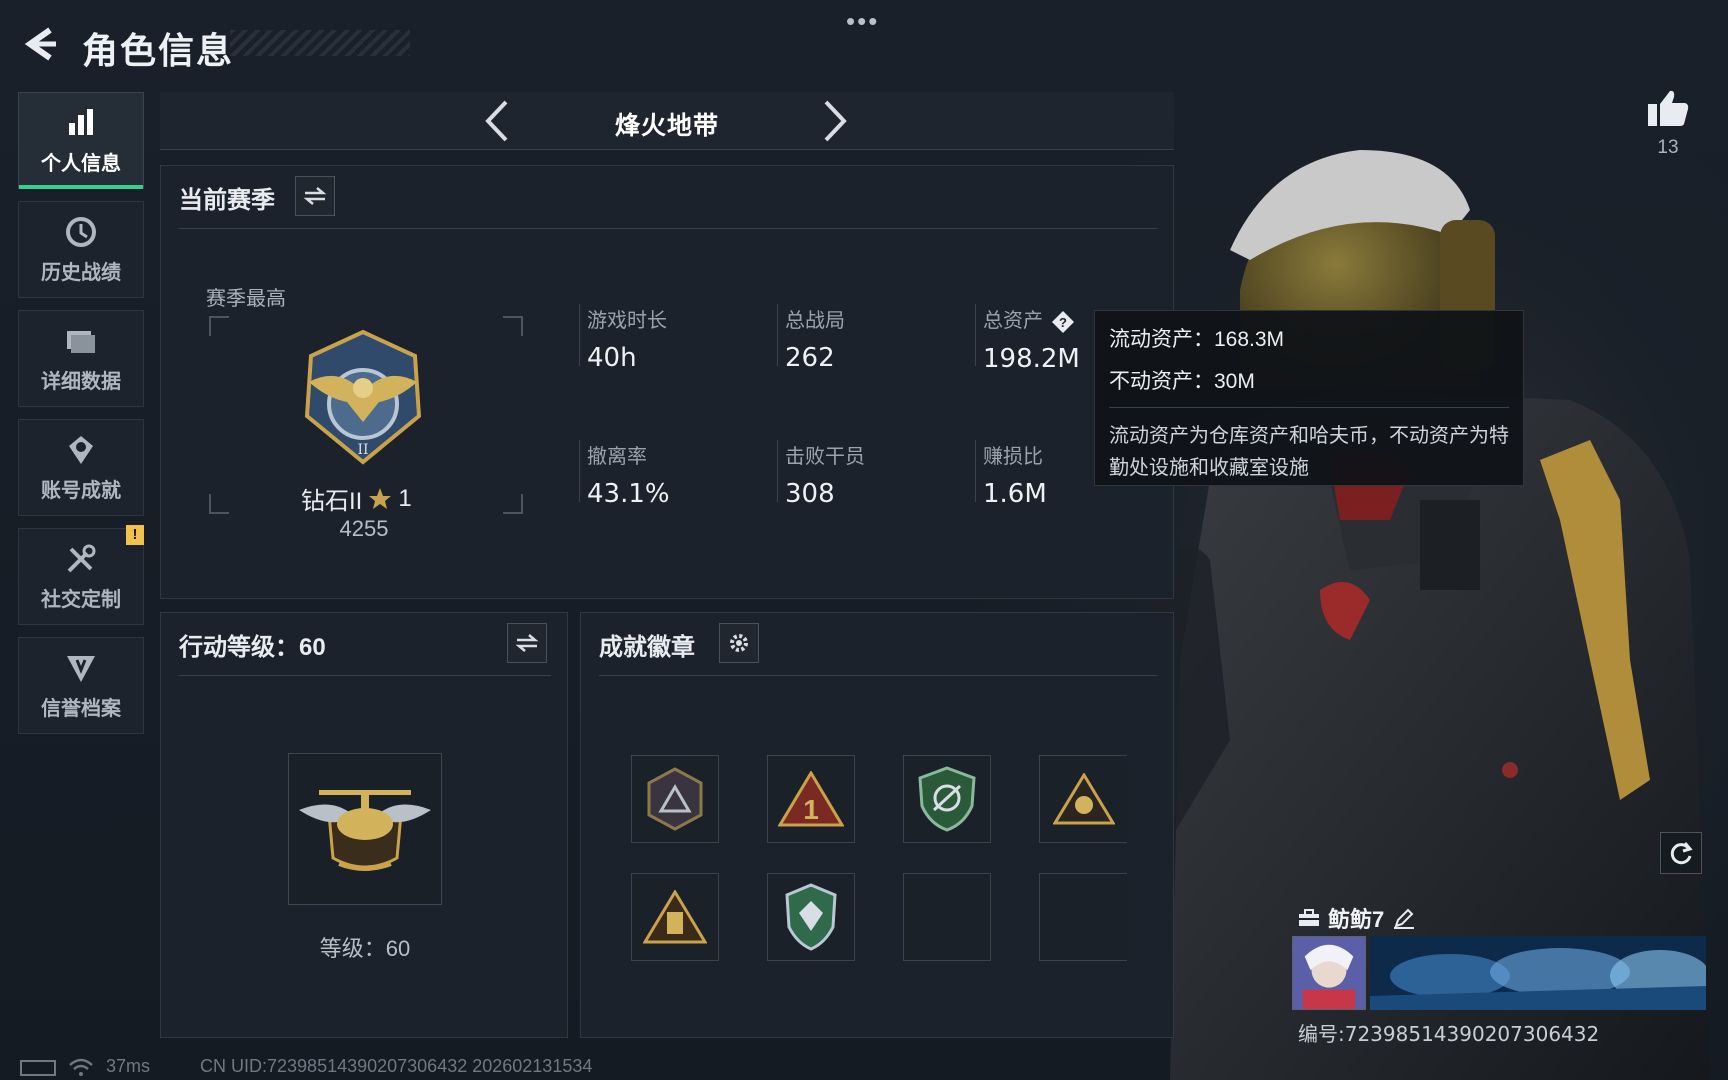 Image resolution: width=1728 pixels, height=1080 pixels. What do you see at coordinates (628, 494) in the screenshot?
I see `stat-value: 43.1%` at bounding box center [628, 494].